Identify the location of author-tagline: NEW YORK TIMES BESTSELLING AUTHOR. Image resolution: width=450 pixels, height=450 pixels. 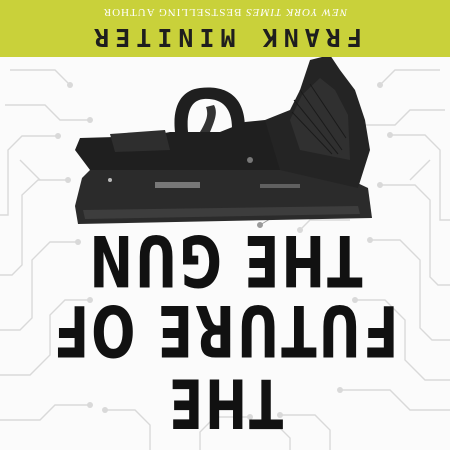
(225, 12).